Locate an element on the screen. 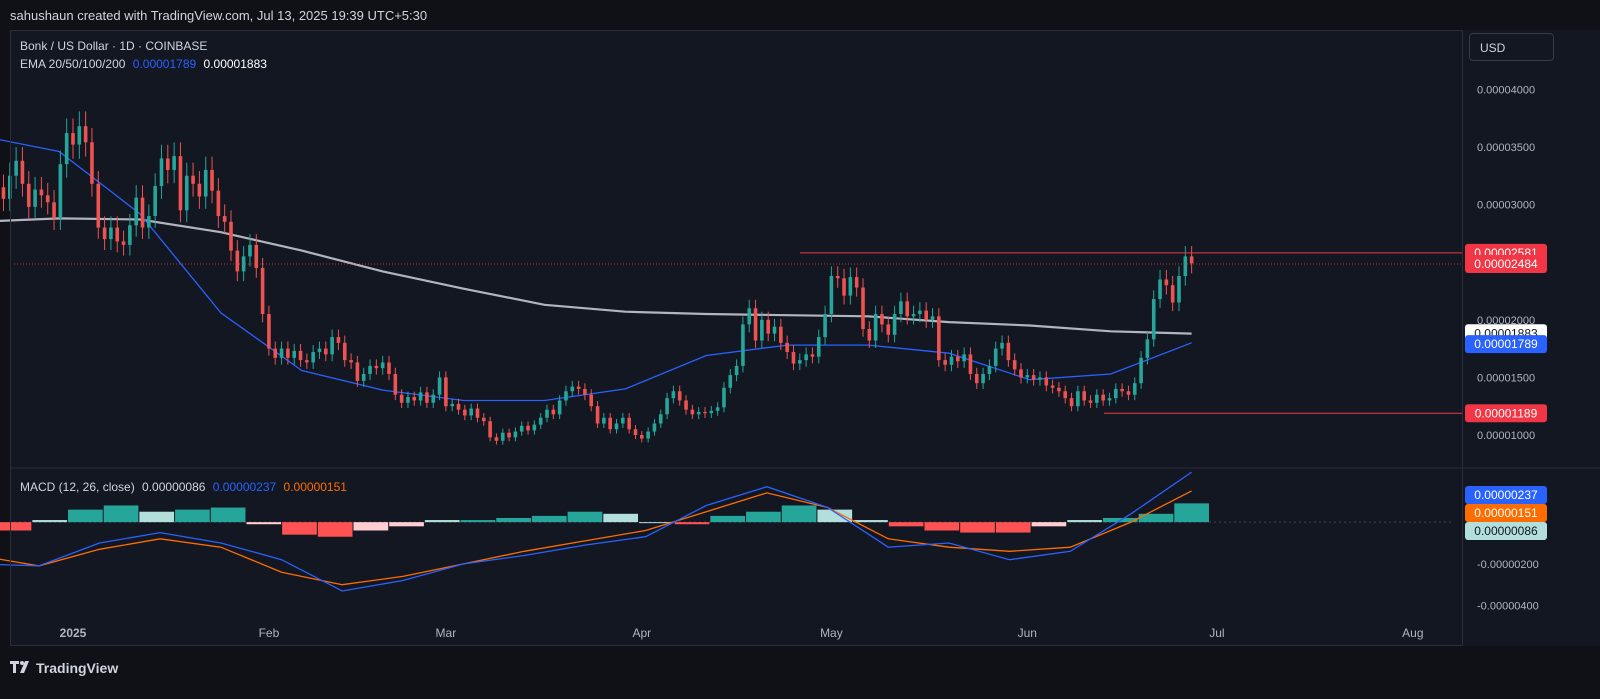 The height and width of the screenshot is (699, 1600). last-price-label-text: 0.00002484 is located at coordinates (1506, 264).